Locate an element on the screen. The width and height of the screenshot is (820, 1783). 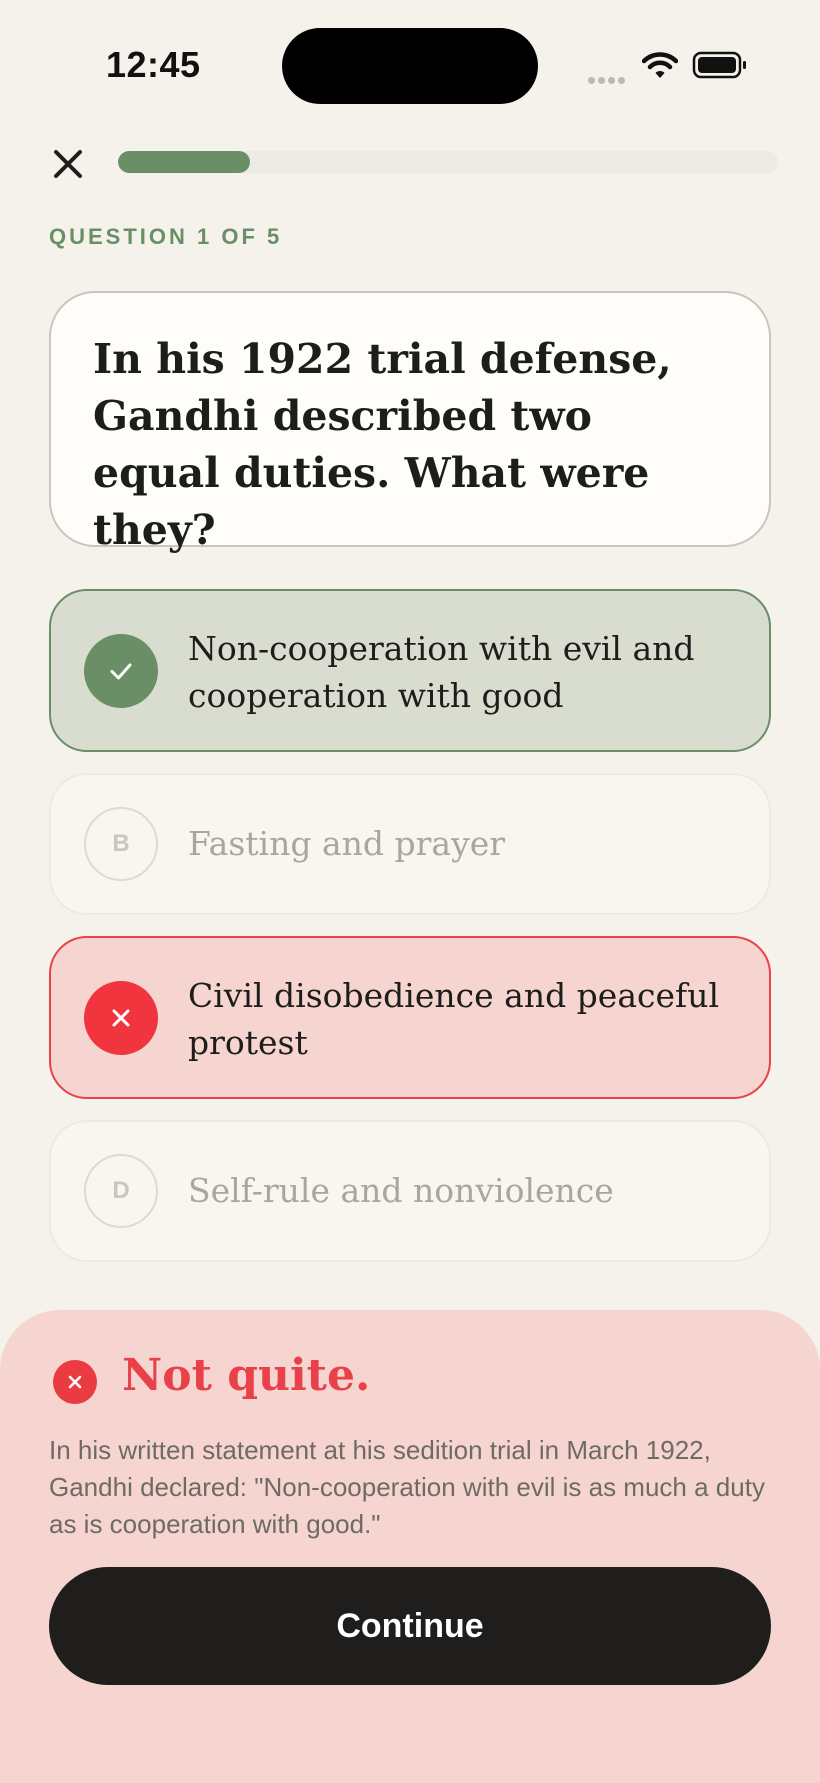
battery-icon is located at coordinates (720, 65).